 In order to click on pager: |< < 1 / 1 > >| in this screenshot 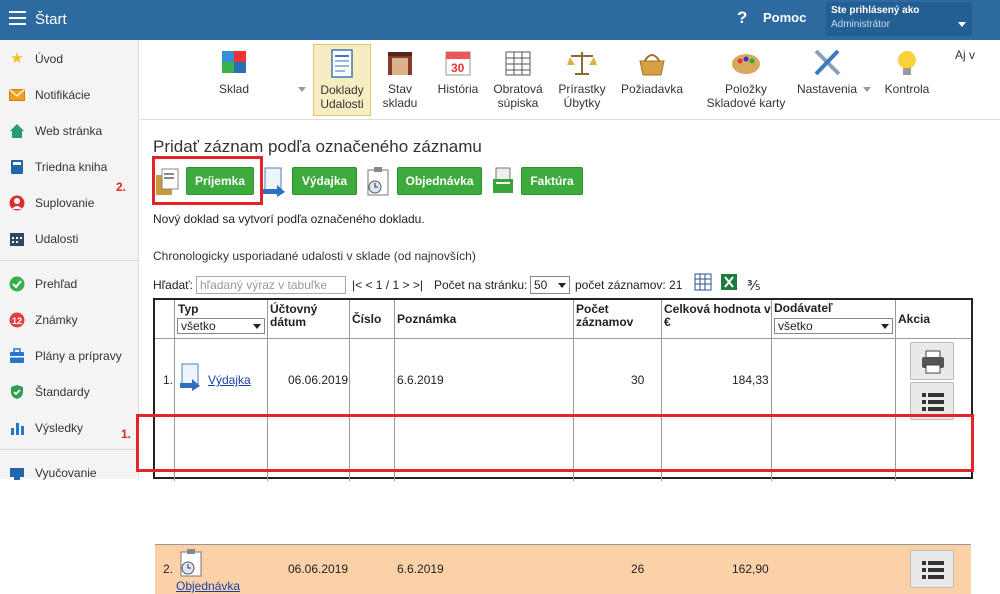, I will do `click(387, 285)`.